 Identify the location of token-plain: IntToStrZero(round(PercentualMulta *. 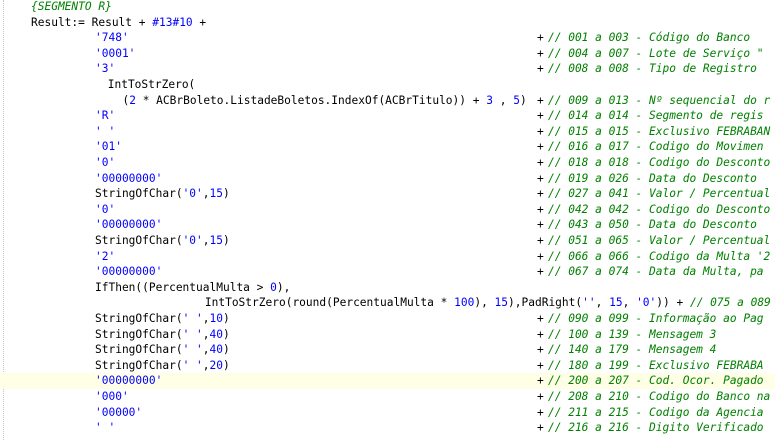
(303, 303).